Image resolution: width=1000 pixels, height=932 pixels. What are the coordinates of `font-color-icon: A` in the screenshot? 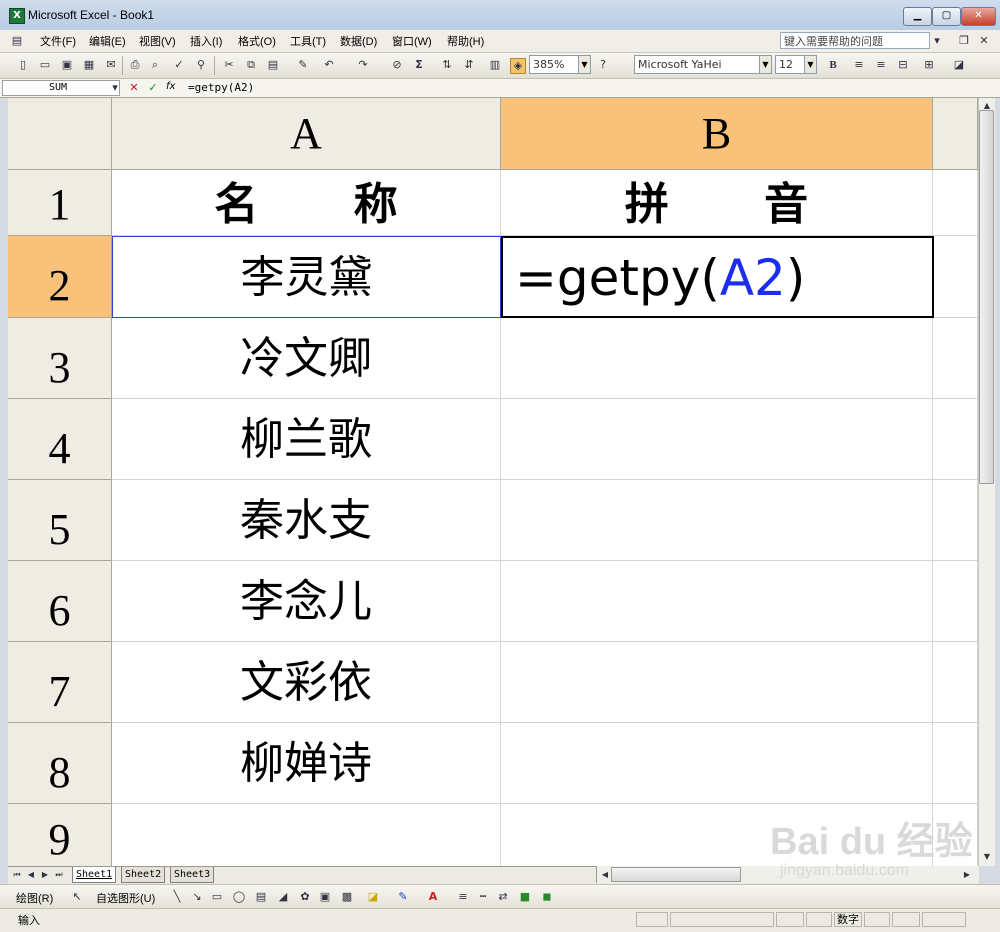 It's located at (433, 897).